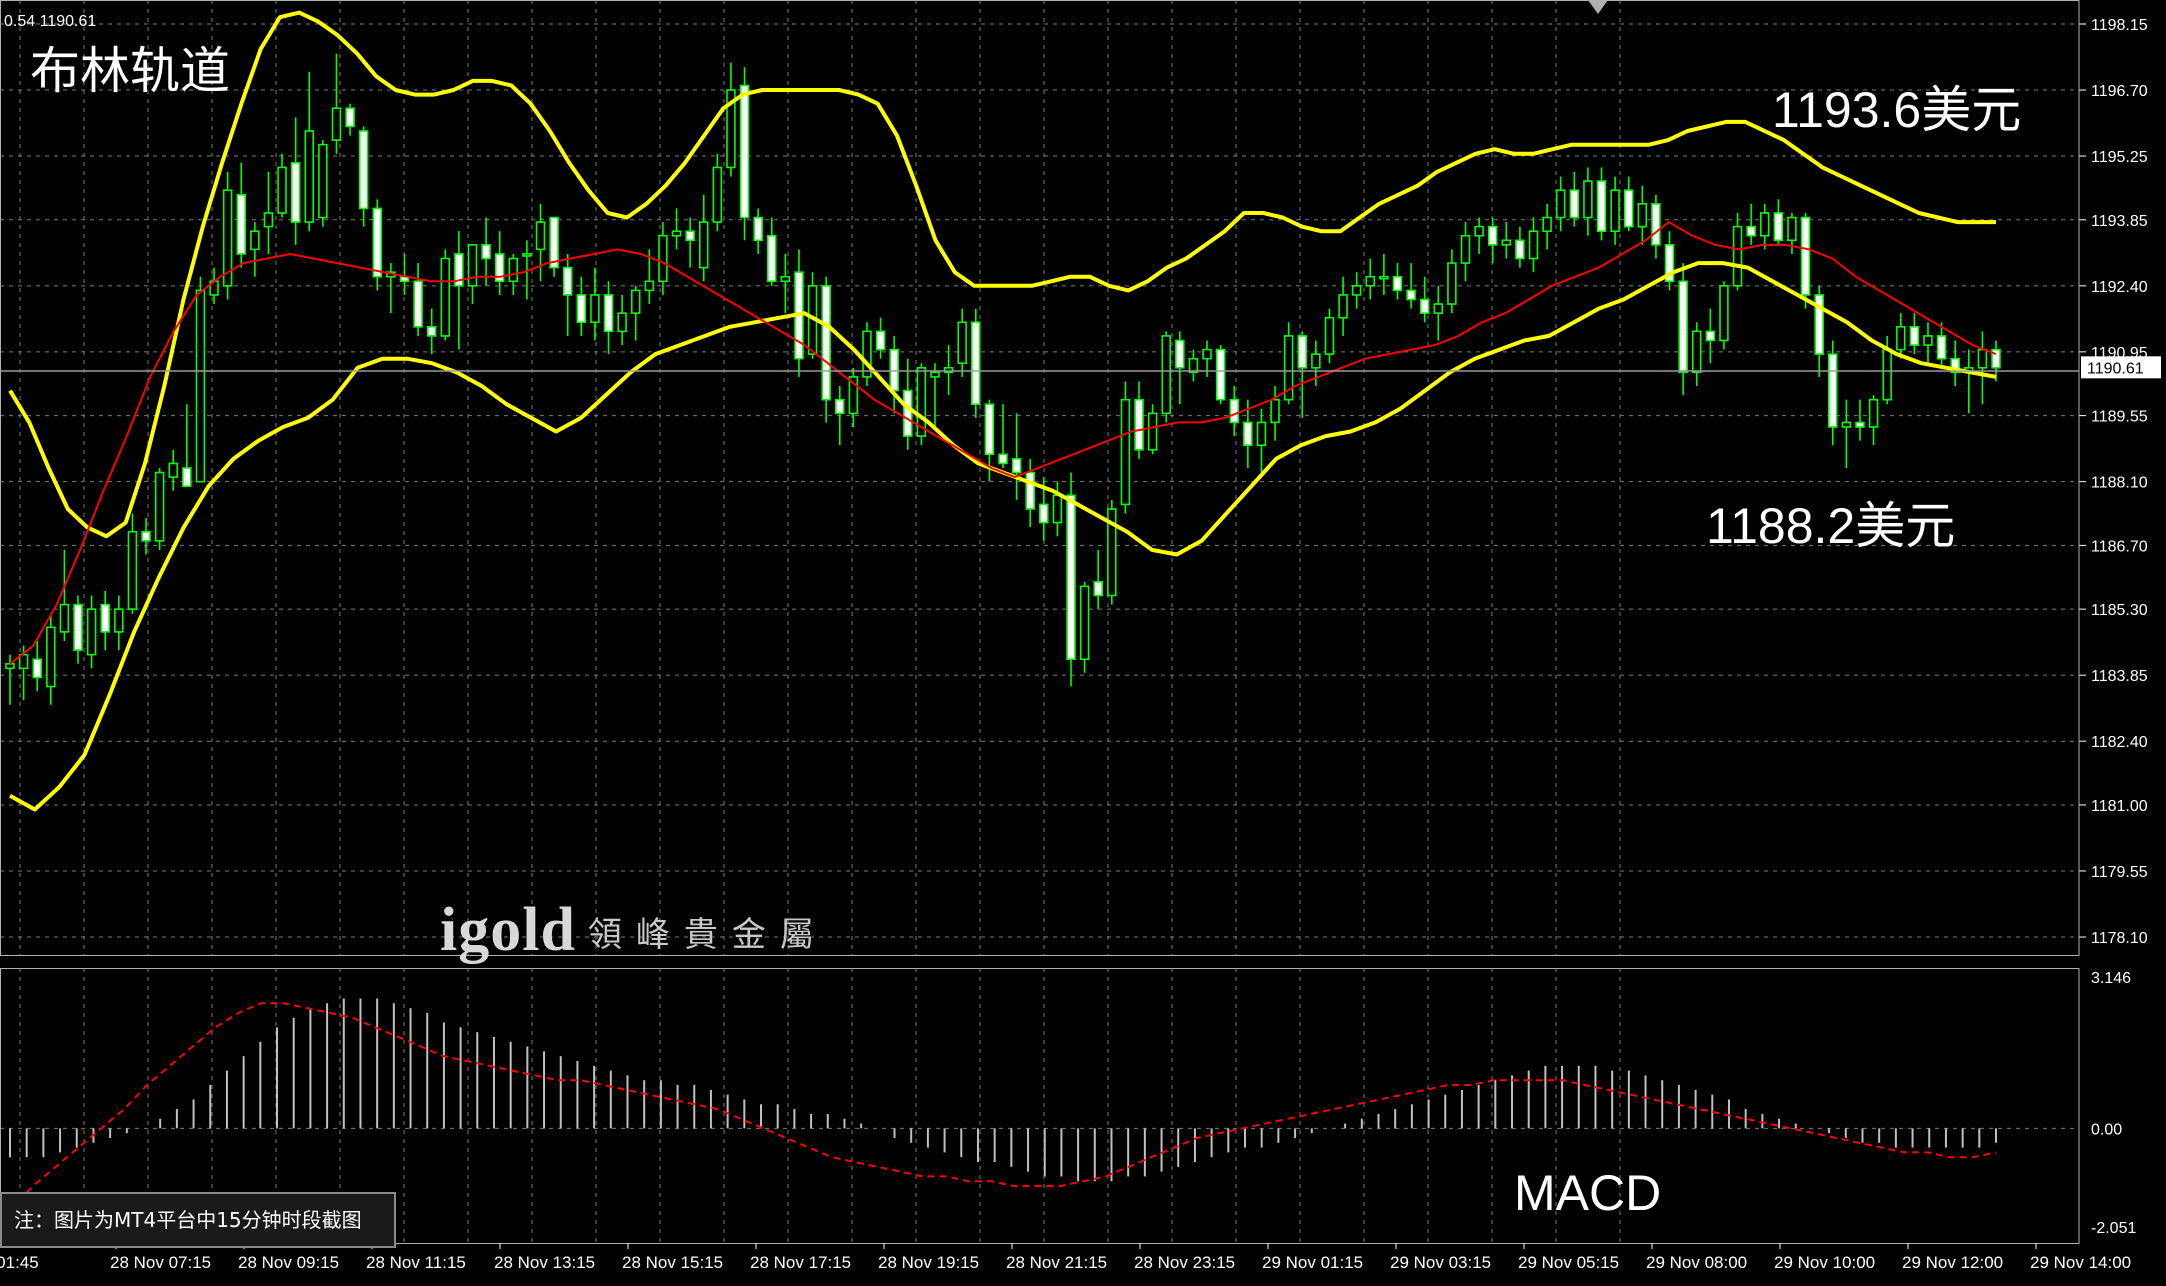 This screenshot has height=1286, width=2166. What do you see at coordinates (1440, 1262) in the screenshot?
I see `time-tick-label: 29 Nov 03:15` at bounding box center [1440, 1262].